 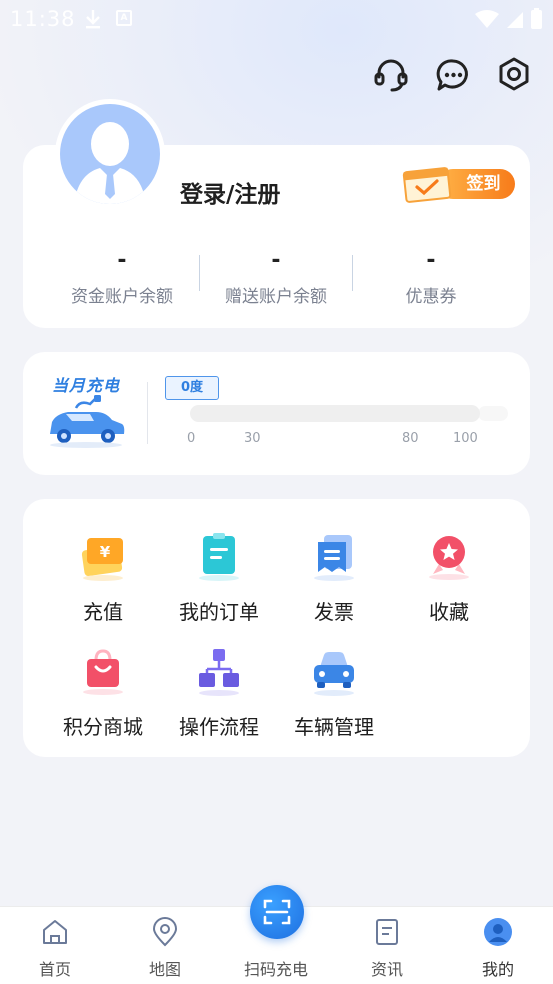 What do you see at coordinates (334, 612) in the screenshot?
I see `feature-label: 发票` at bounding box center [334, 612].